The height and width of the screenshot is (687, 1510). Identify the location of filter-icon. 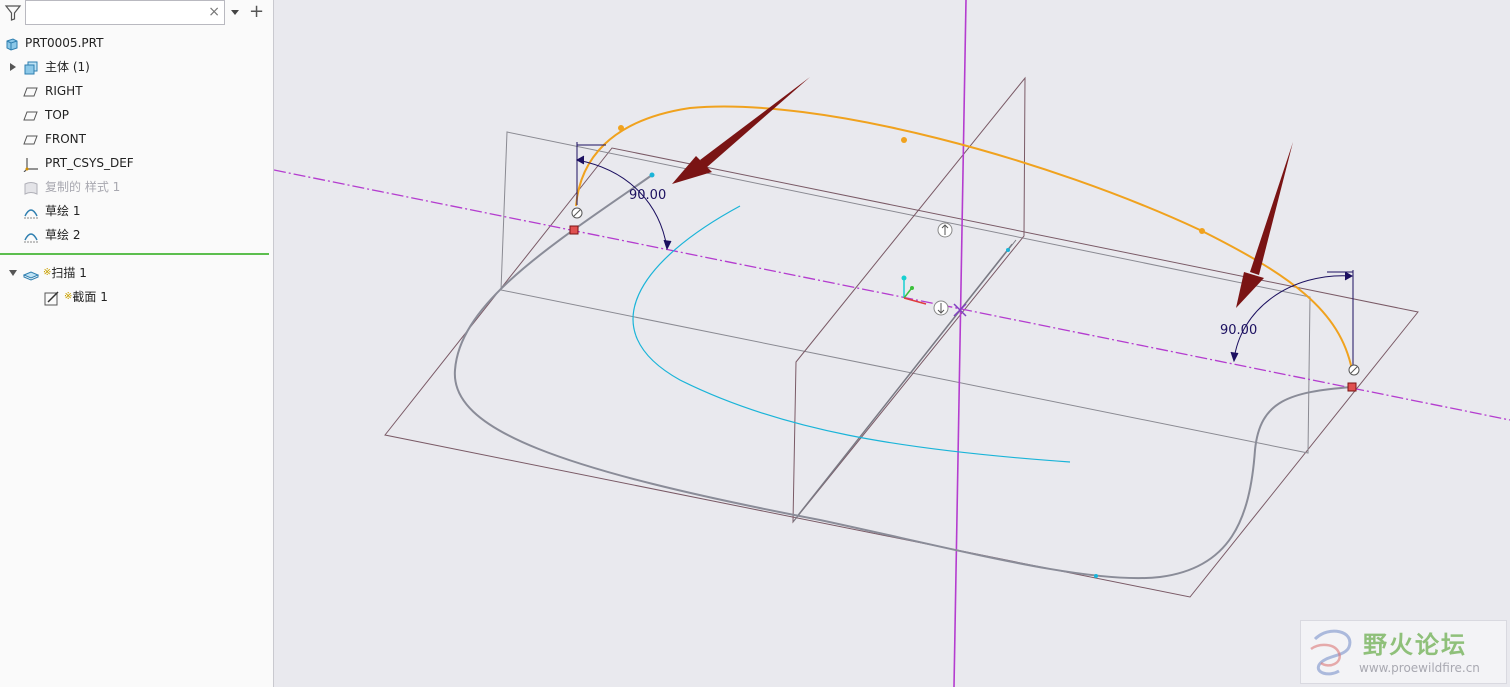
(13, 13).